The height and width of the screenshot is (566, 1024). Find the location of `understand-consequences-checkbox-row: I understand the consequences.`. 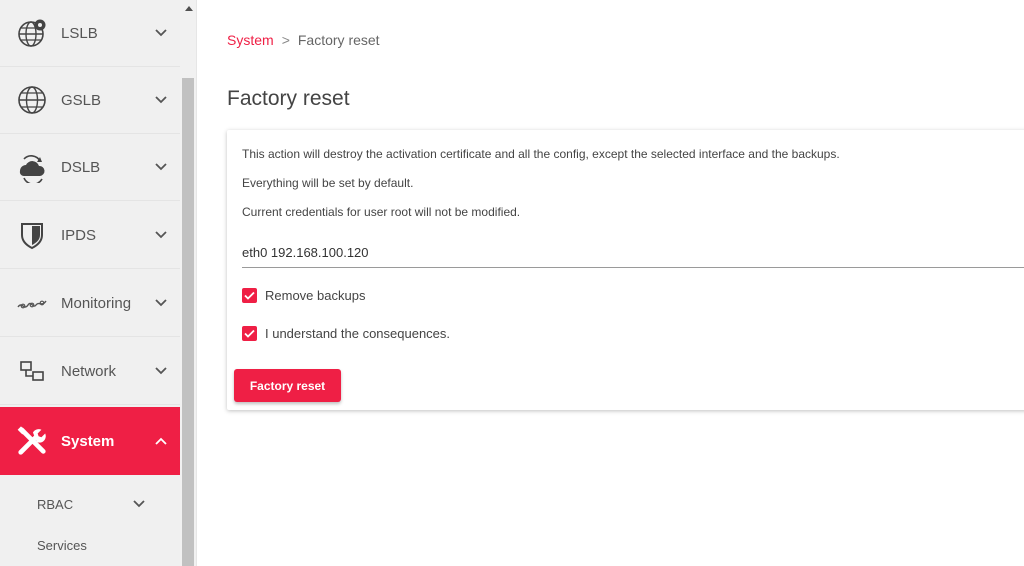

understand-consequences-checkbox-row: I understand the consequences. is located at coordinates (346, 333).